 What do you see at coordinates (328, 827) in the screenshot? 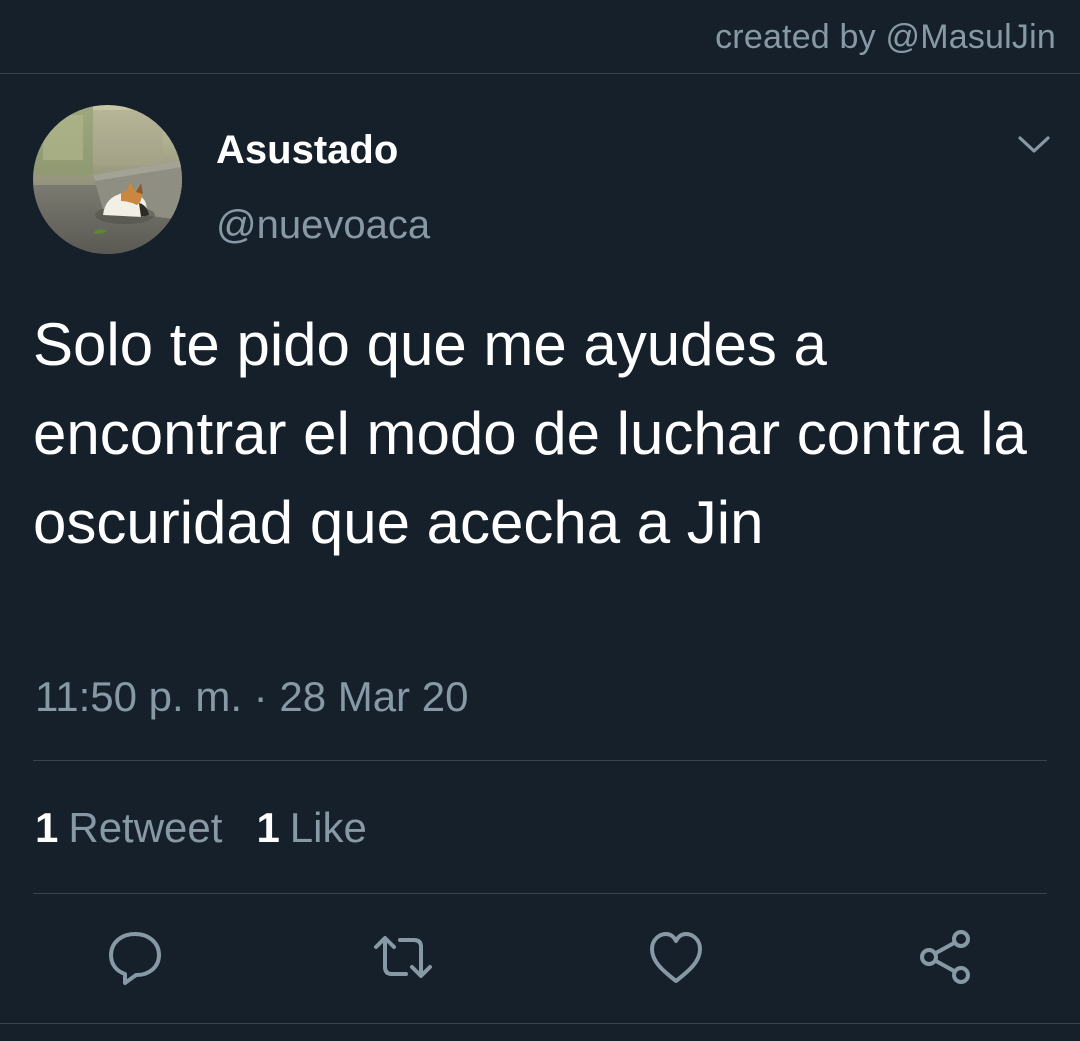
I see `likes-label: Like` at bounding box center [328, 827].